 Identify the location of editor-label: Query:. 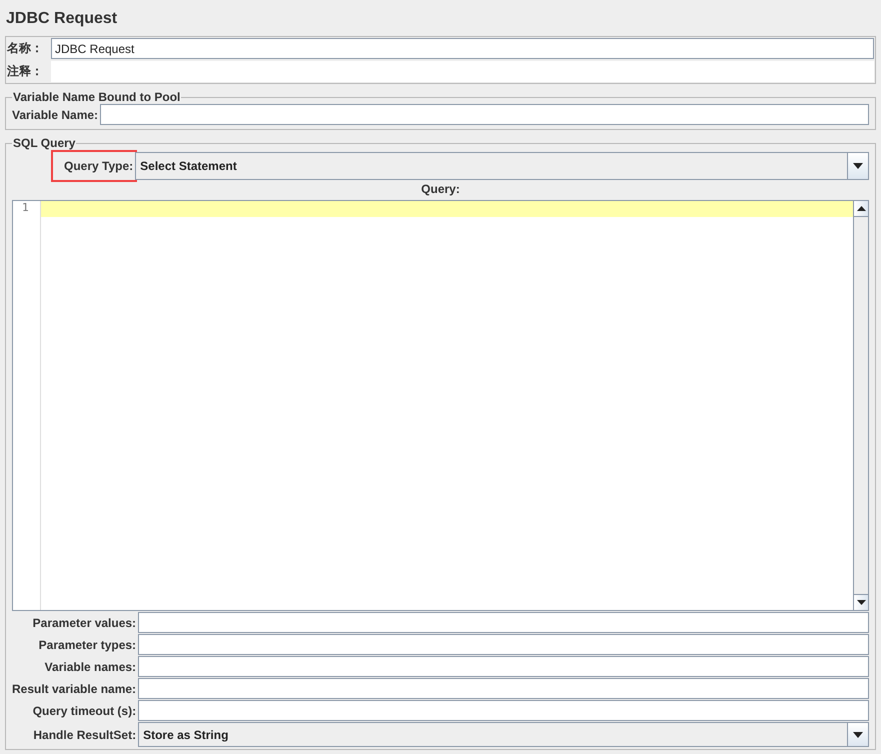
(440, 189).